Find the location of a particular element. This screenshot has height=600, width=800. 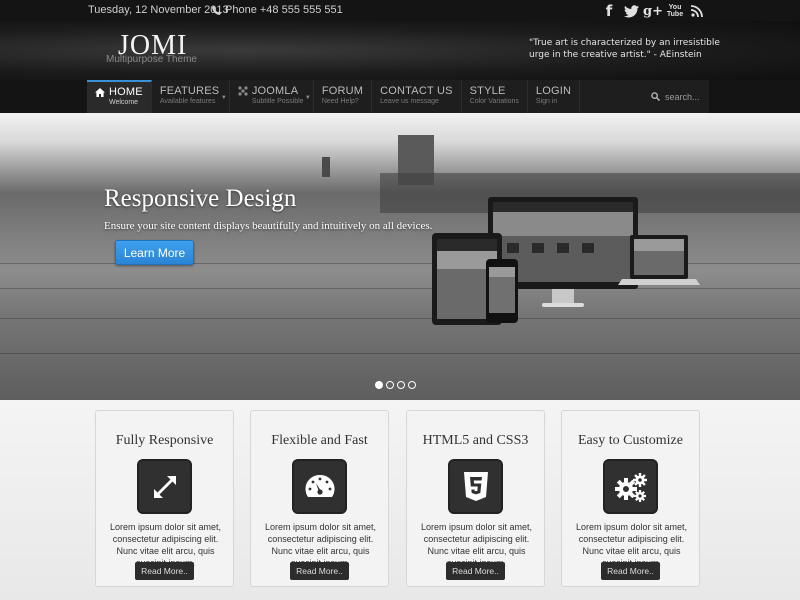

speedometer-icon is located at coordinates (319, 486).